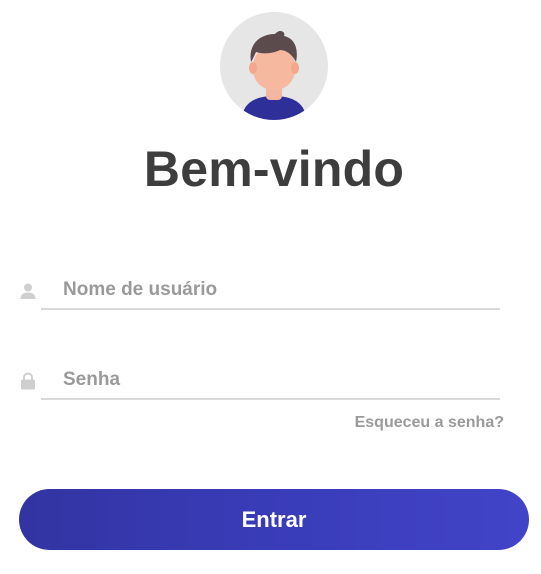 The image size is (541, 574). Describe the element at coordinates (274, 519) in the screenshot. I see `login-button: Entrar` at that location.